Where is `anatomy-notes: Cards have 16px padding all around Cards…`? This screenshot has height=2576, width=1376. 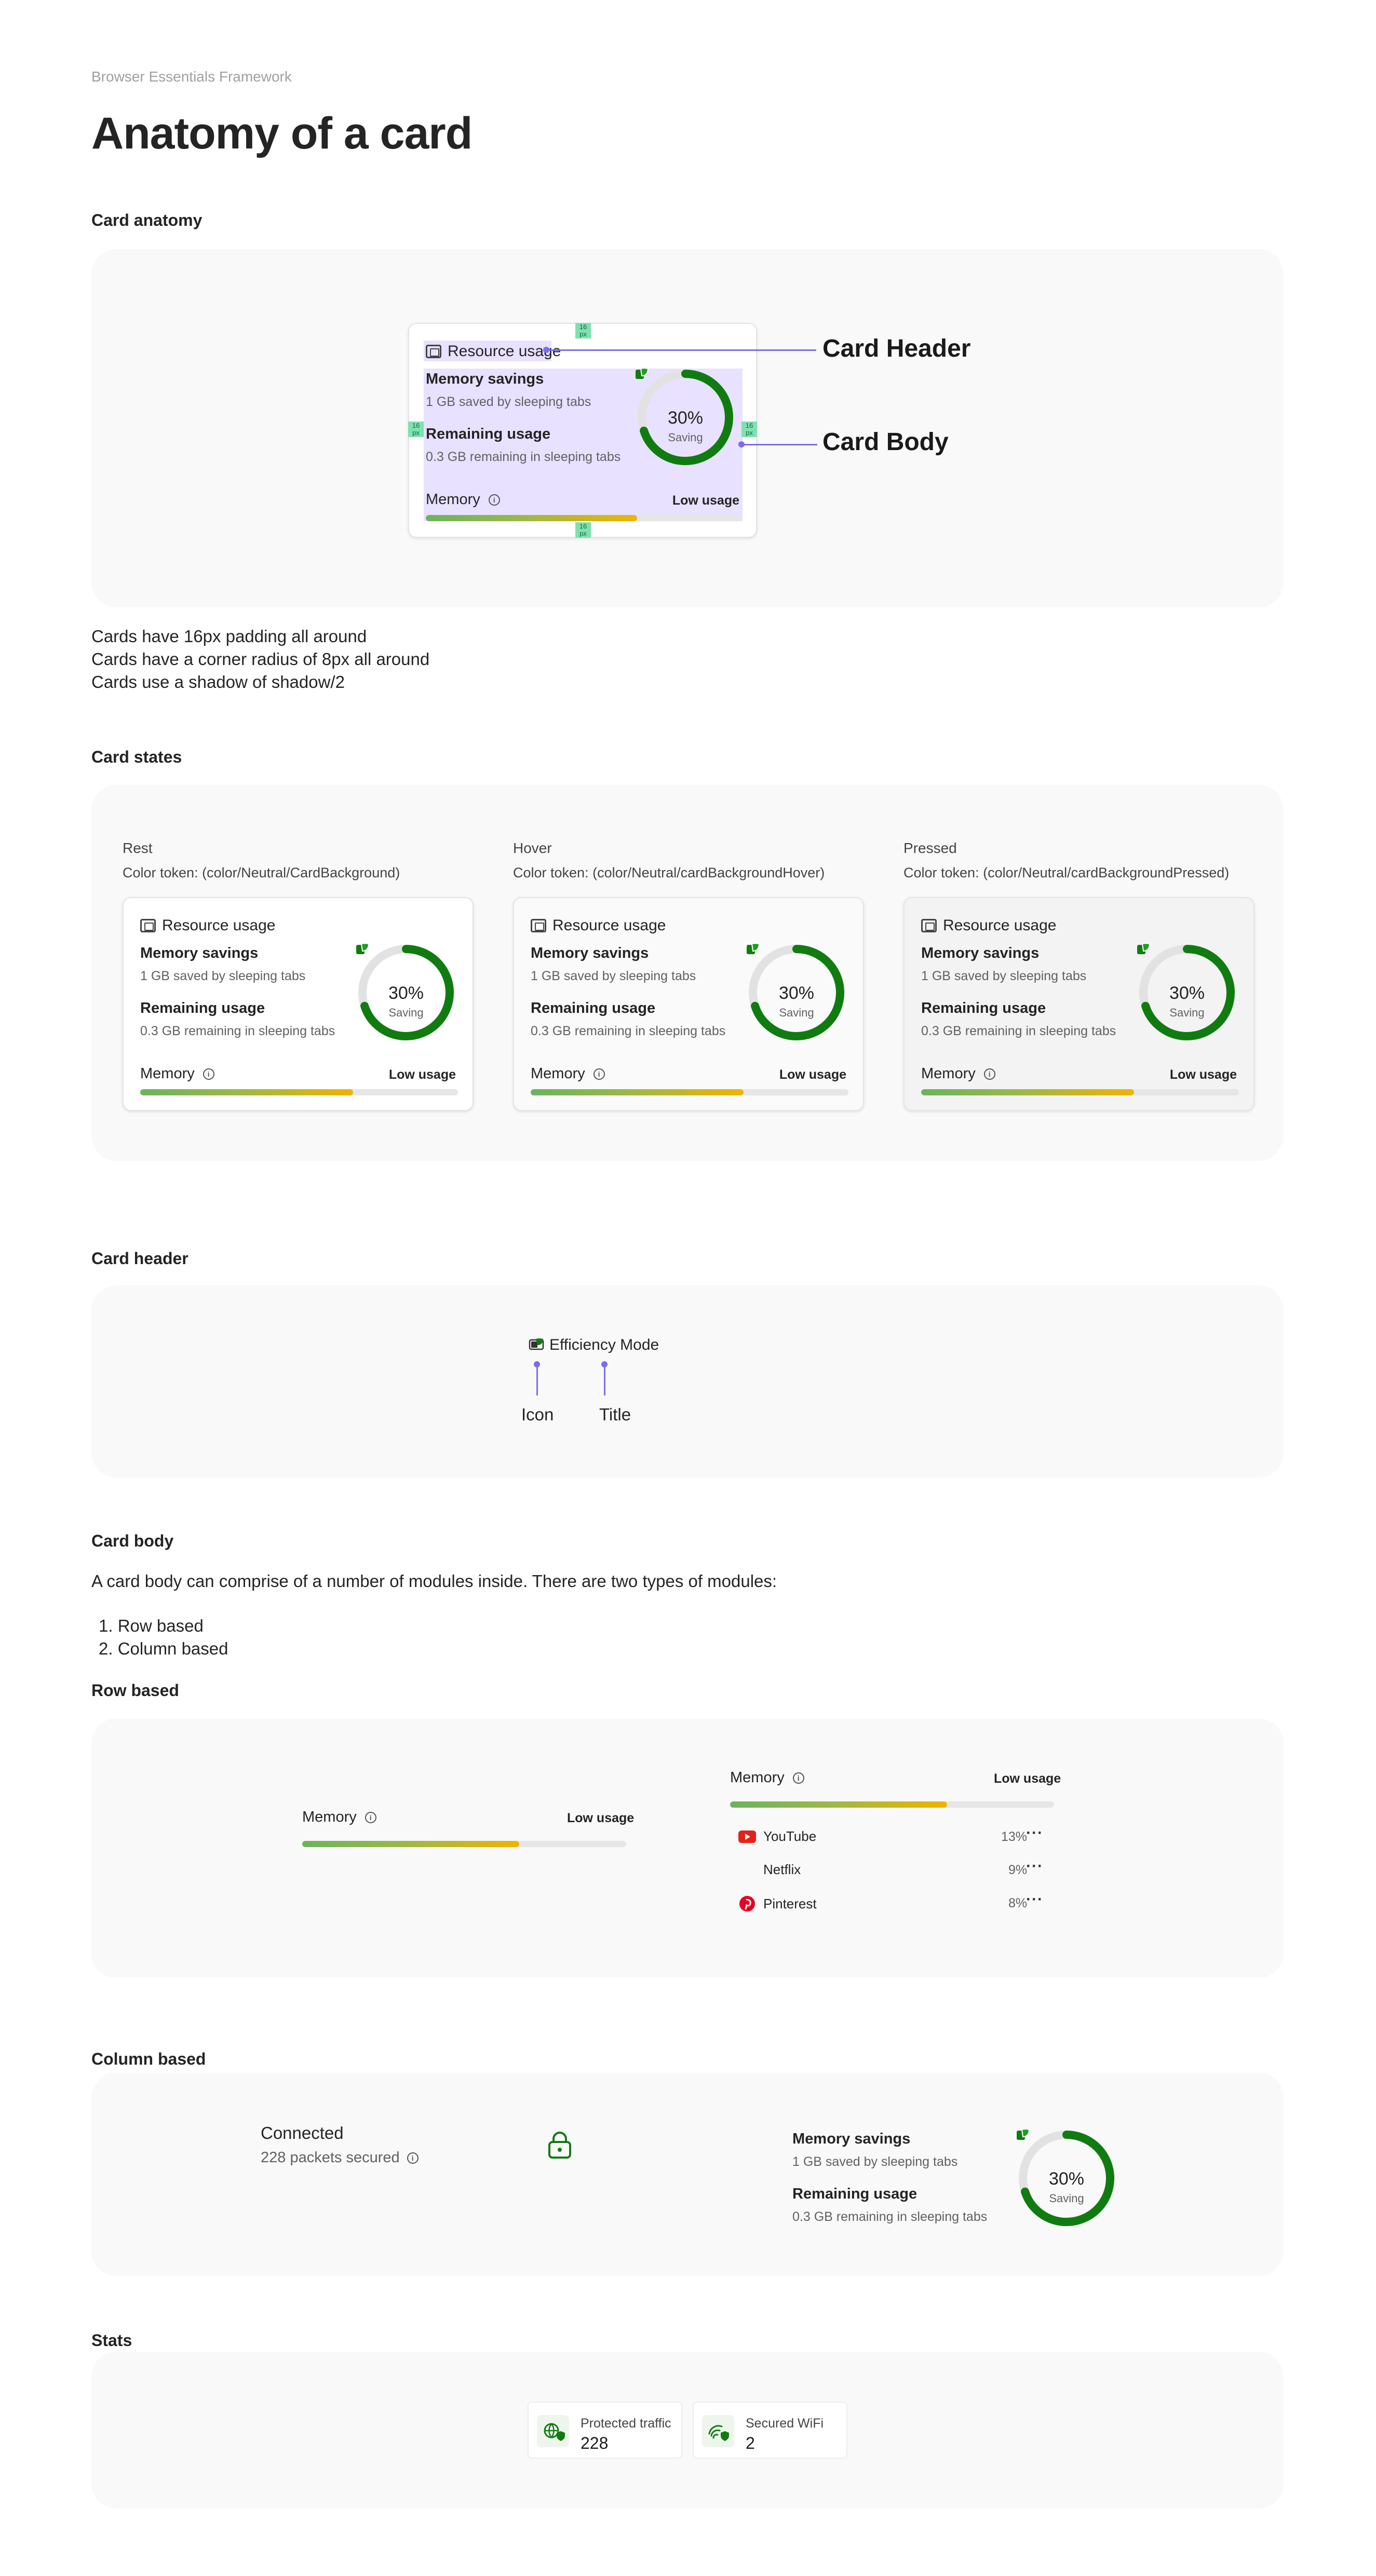
anatomy-notes: Cards have 16px padding all around Cards… is located at coordinates (260, 659).